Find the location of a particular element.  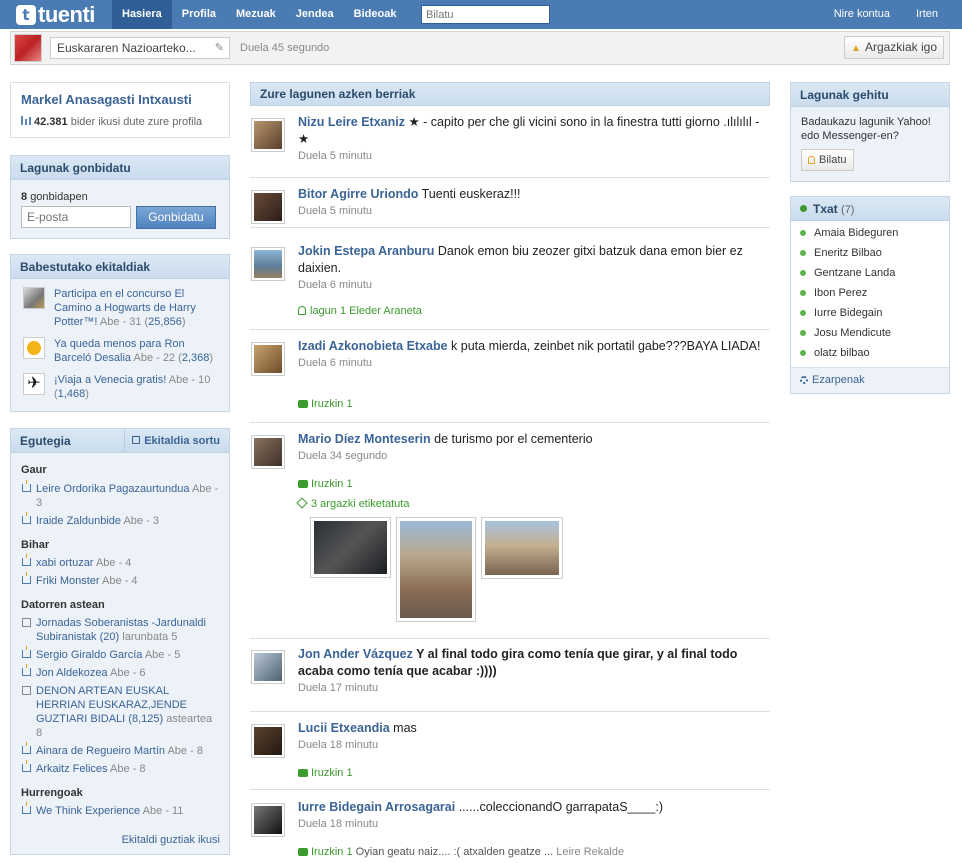

account-link: Nire kontua is located at coordinates (862, 14).